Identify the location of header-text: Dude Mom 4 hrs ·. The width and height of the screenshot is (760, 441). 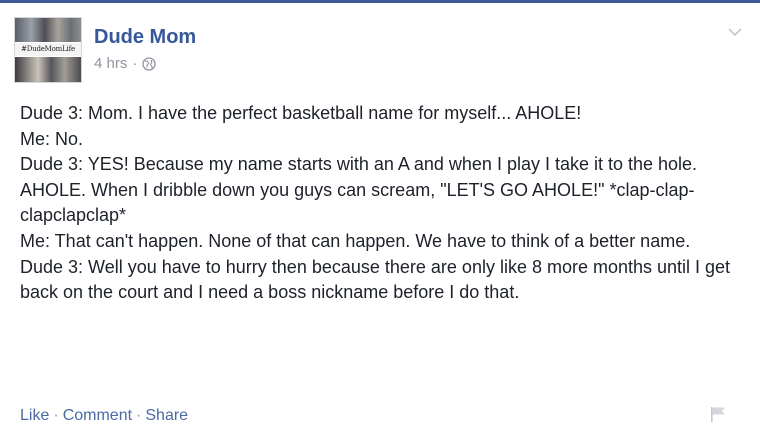
(145, 44).